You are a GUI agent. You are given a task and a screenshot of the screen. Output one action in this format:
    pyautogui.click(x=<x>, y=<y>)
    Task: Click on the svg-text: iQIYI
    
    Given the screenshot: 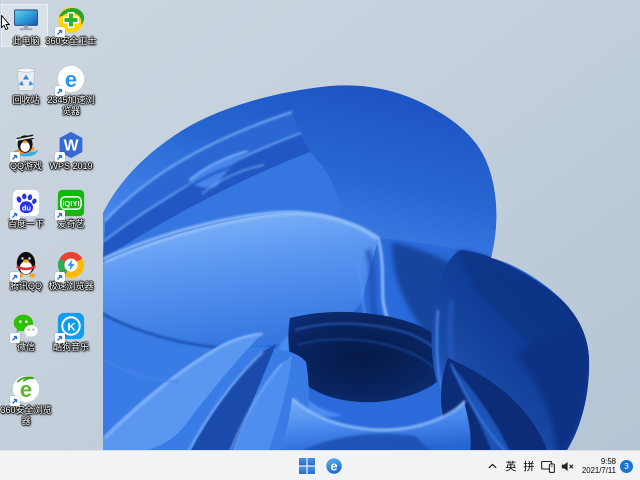 What is the action you would take?
    pyautogui.click(x=70, y=203)
    